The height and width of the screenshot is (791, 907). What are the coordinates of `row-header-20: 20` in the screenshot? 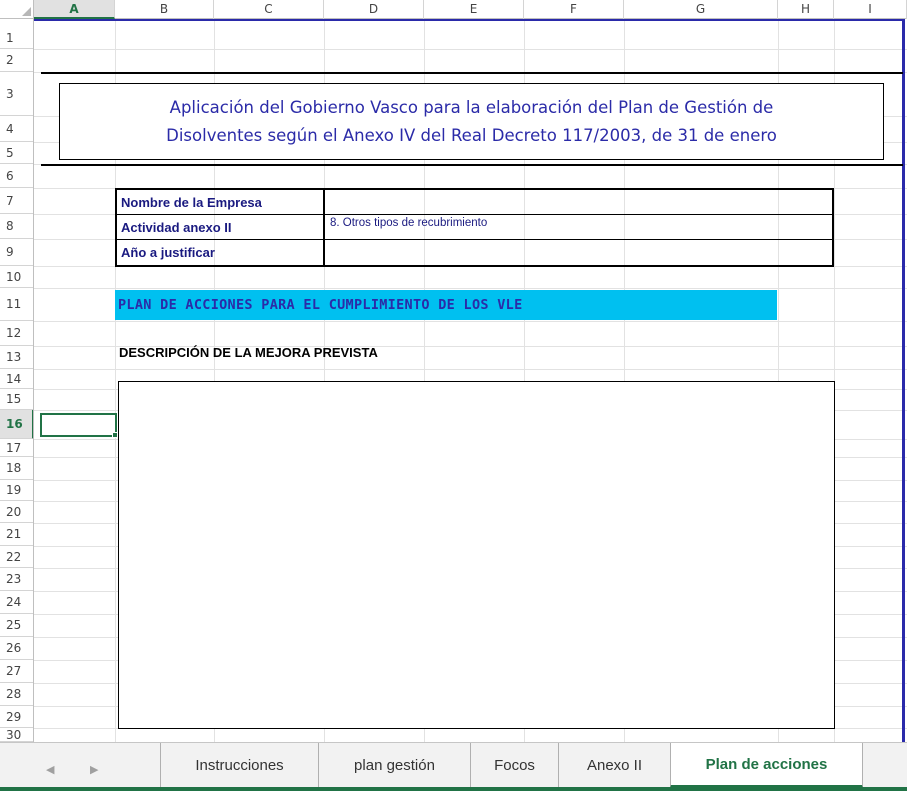 It's located at (16, 512).